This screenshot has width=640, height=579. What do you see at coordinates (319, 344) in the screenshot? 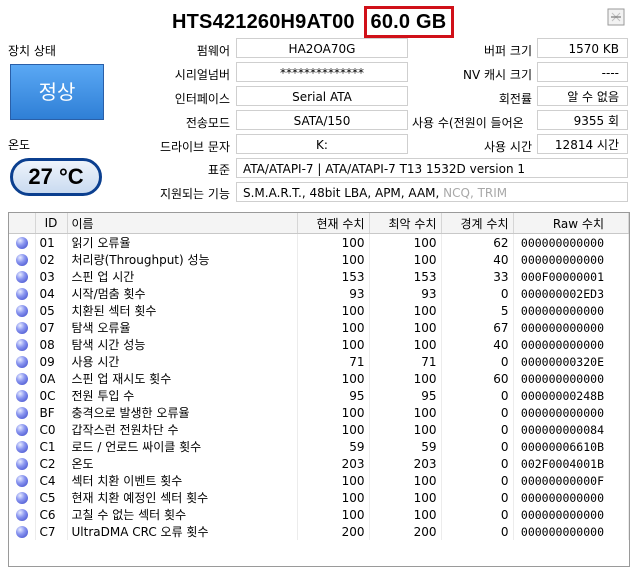
I see `table-row: 08 탐색 시간 성능 100 100 40 000000000000` at bounding box center [319, 344].